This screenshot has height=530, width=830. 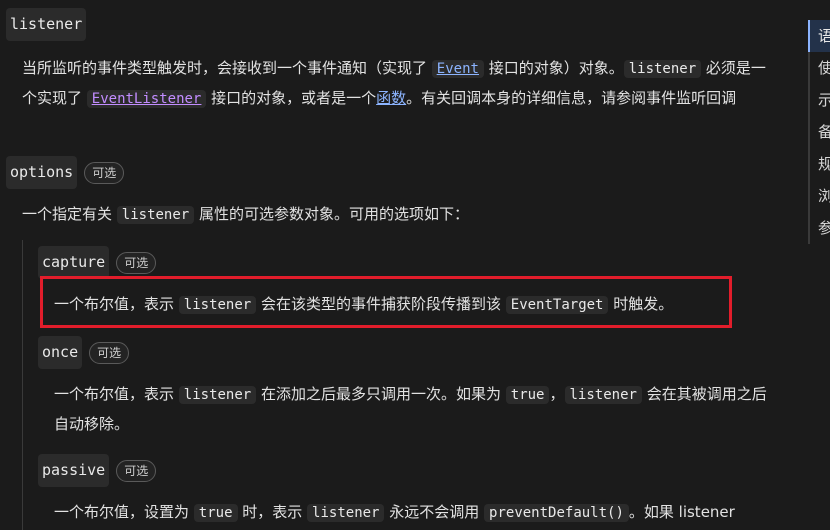 I want to click on text-segment: 一个指定有关, so click(x=69, y=214).